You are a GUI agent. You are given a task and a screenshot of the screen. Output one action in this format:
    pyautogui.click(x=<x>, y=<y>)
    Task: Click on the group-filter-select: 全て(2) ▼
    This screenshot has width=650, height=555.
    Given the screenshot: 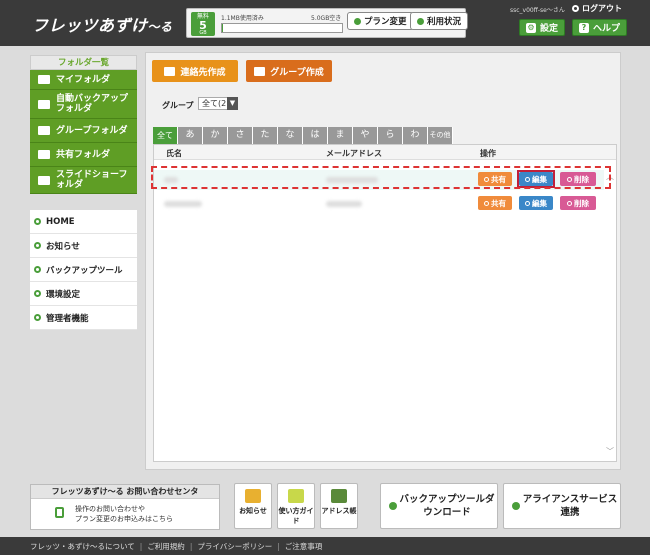 What is the action you would take?
    pyautogui.click(x=218, y=103)
    